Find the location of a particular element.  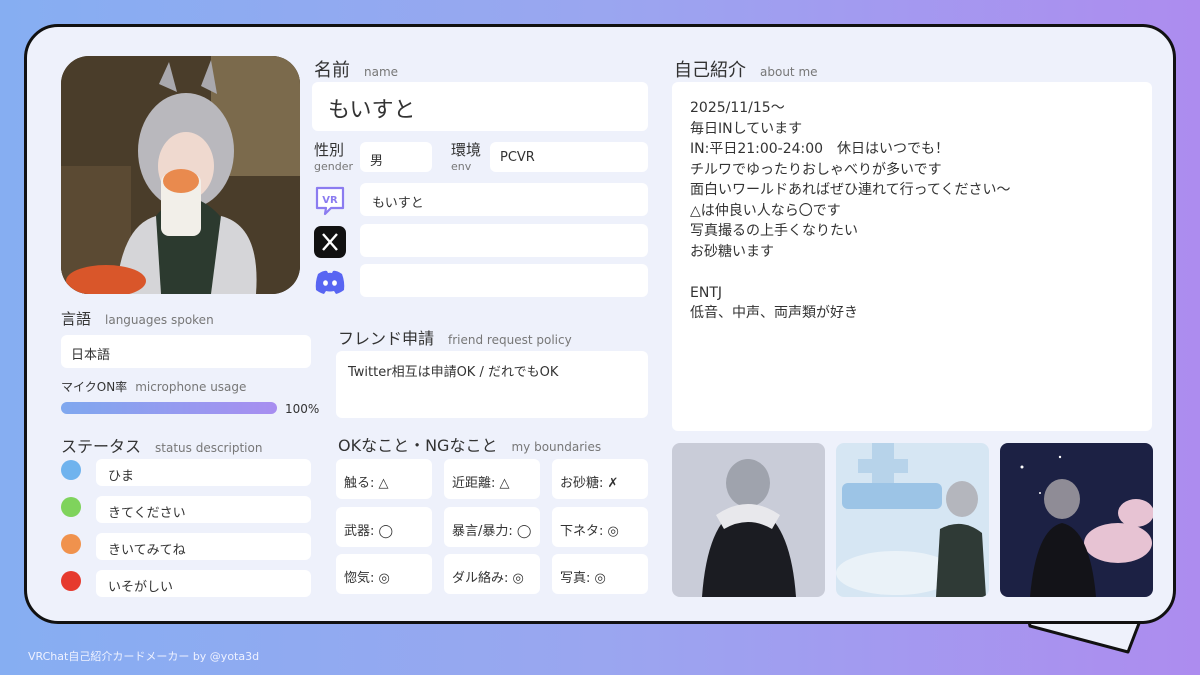

env-label-en: env is located at coordinates (461, 166).